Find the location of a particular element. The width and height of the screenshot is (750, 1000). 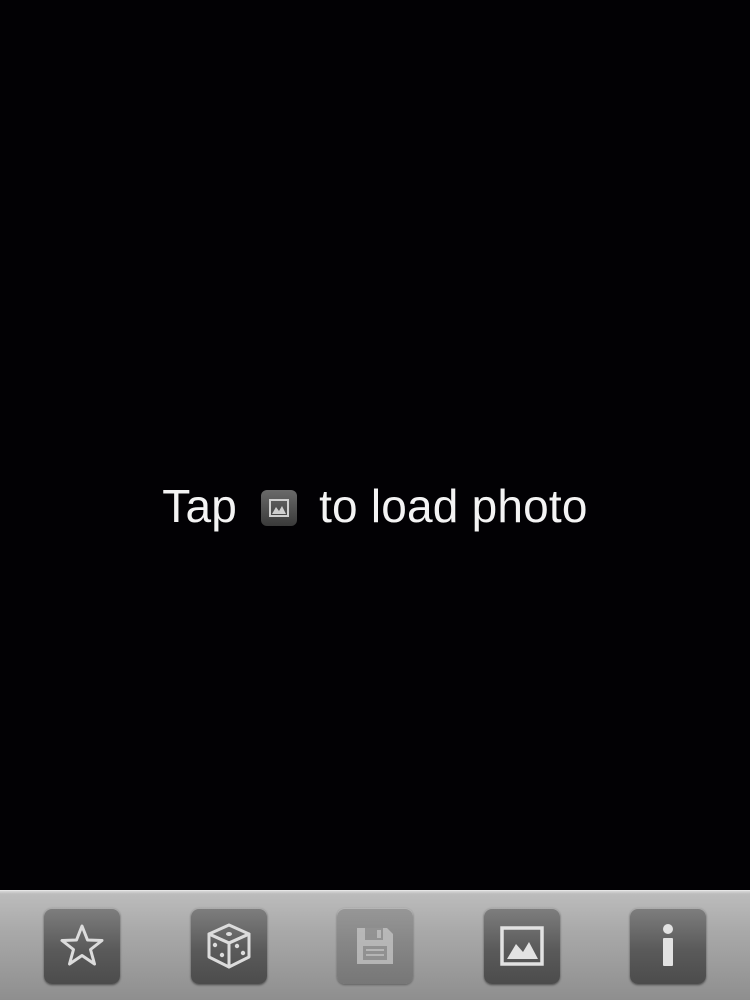

info-icon is located at coordinates (668, 945).